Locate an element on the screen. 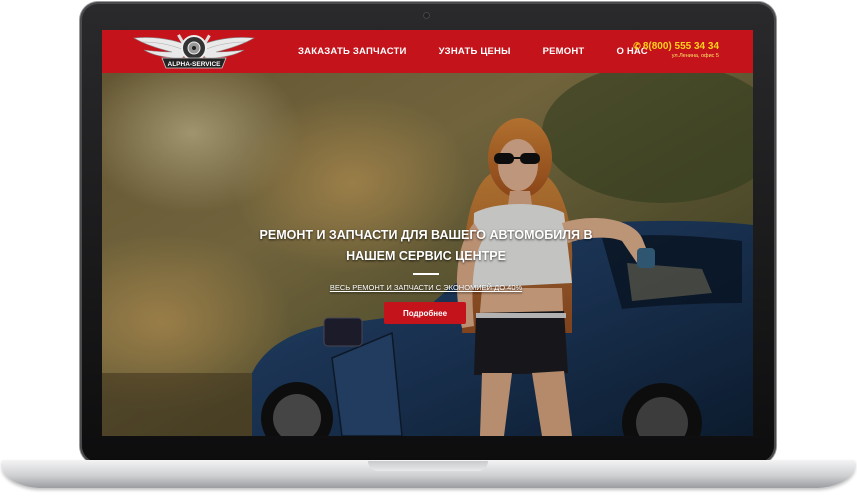  nav-prices: УЗНАТЬ ЦЕНЫ is located at coordinates (475, 51).